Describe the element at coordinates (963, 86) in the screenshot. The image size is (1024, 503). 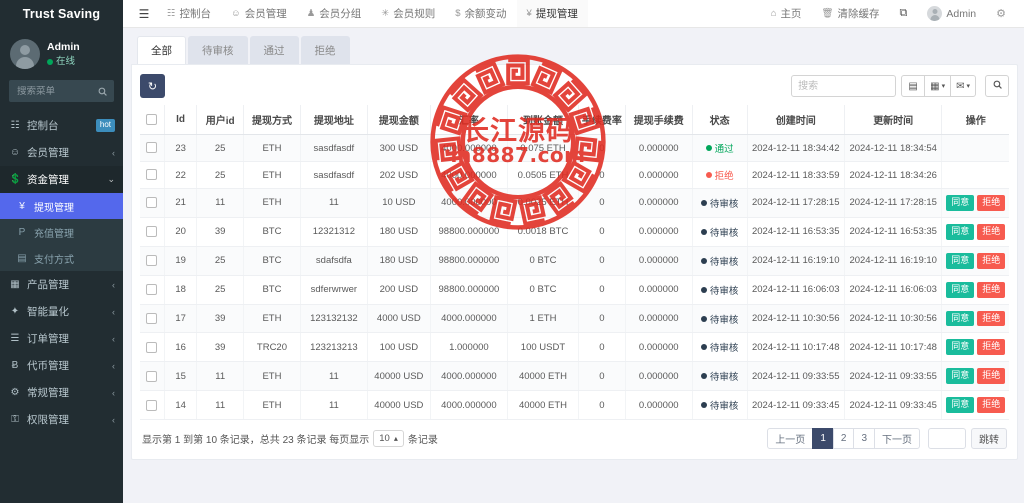
I see `export-button: ✉ ▾` at that location.